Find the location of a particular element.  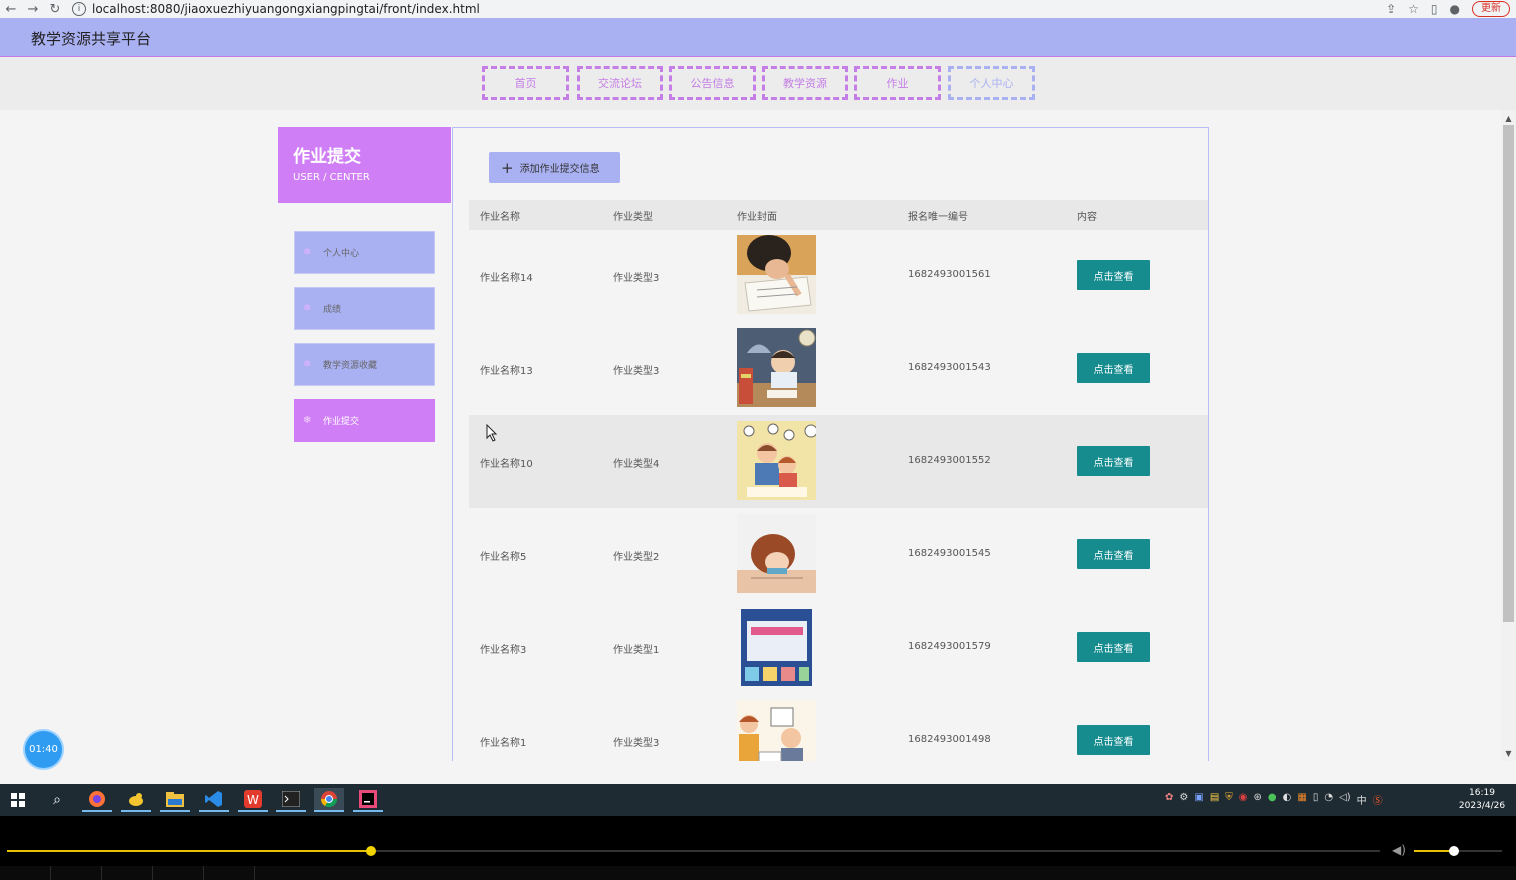

seek-handle is located at coordinates (371, 851).